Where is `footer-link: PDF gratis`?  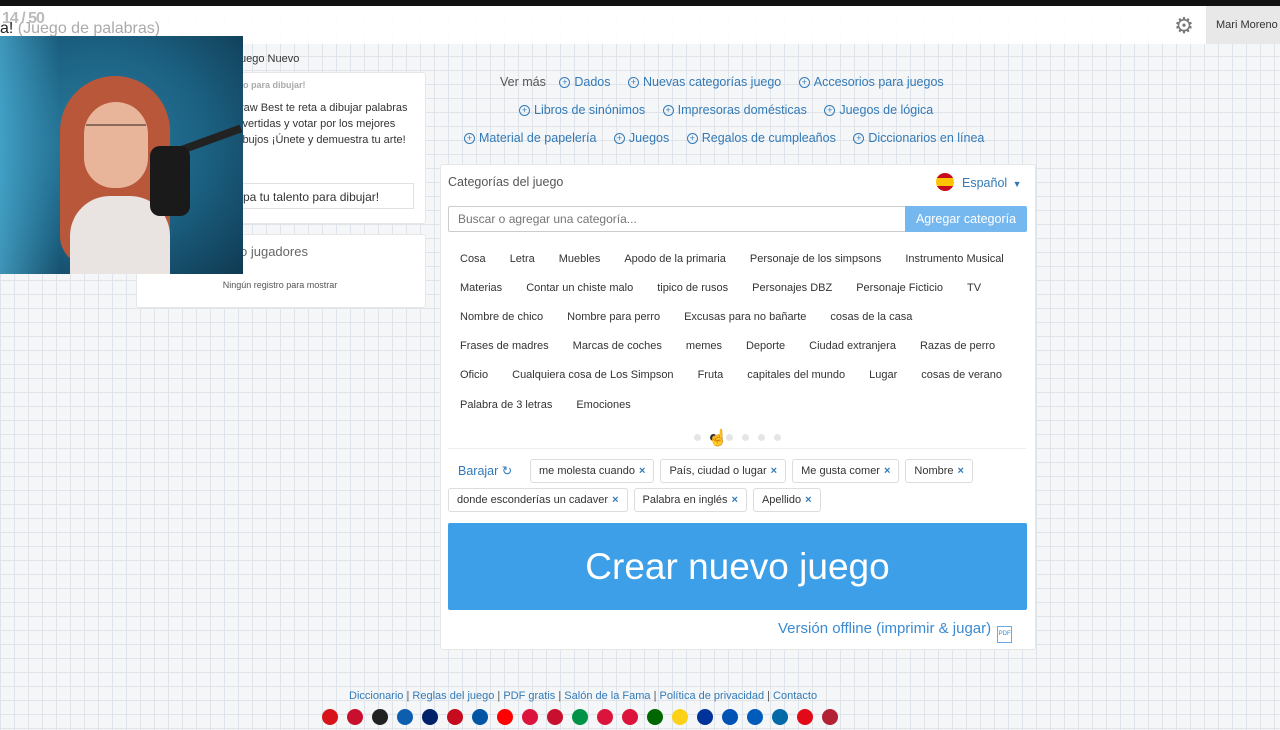 footer-link: PDF gratis is located at coordinates (529, 696).